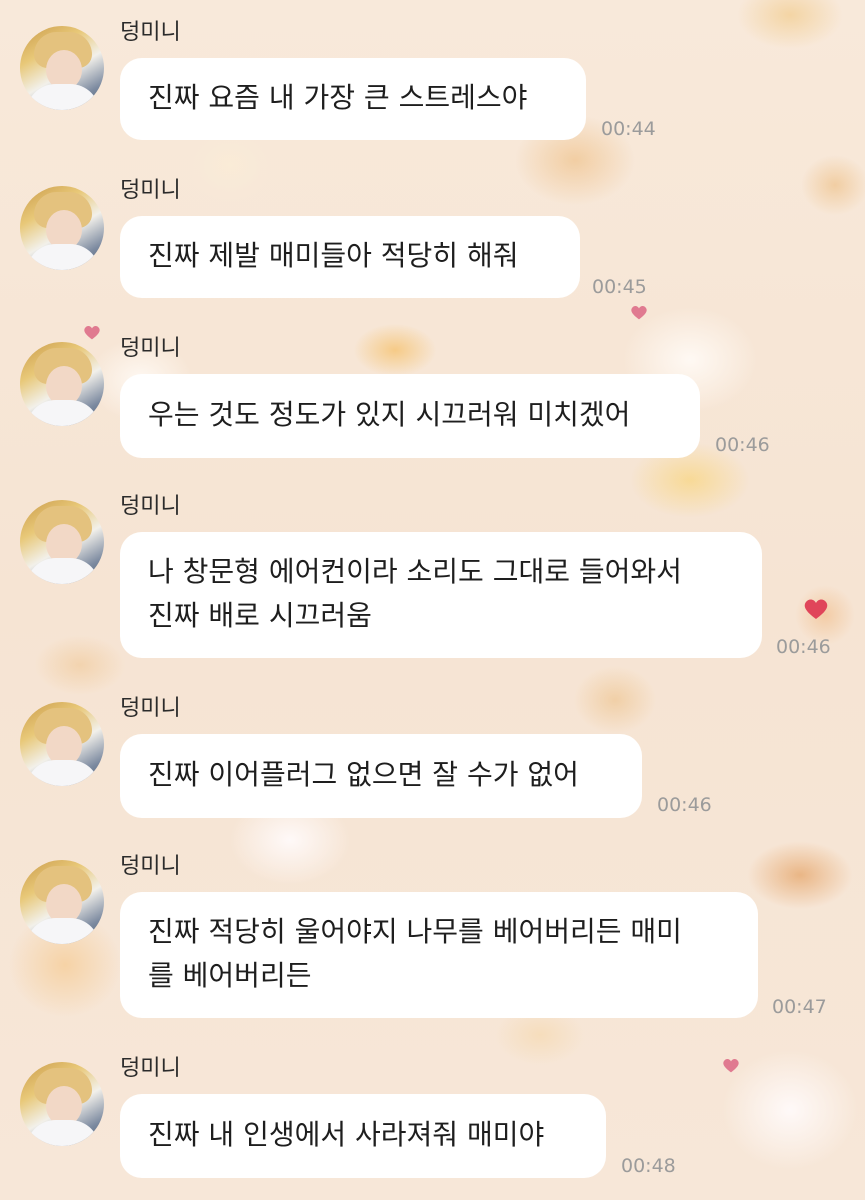 This screenshot has width=865, height=1200. What do you see at coordinates (441, 595) in the screenshot?
I see `message-bubble: 나 창문형 에어컨이라 소리도 그대로 들어와서 진짜 배로 시끄러움` at bounding box center [441, 595].